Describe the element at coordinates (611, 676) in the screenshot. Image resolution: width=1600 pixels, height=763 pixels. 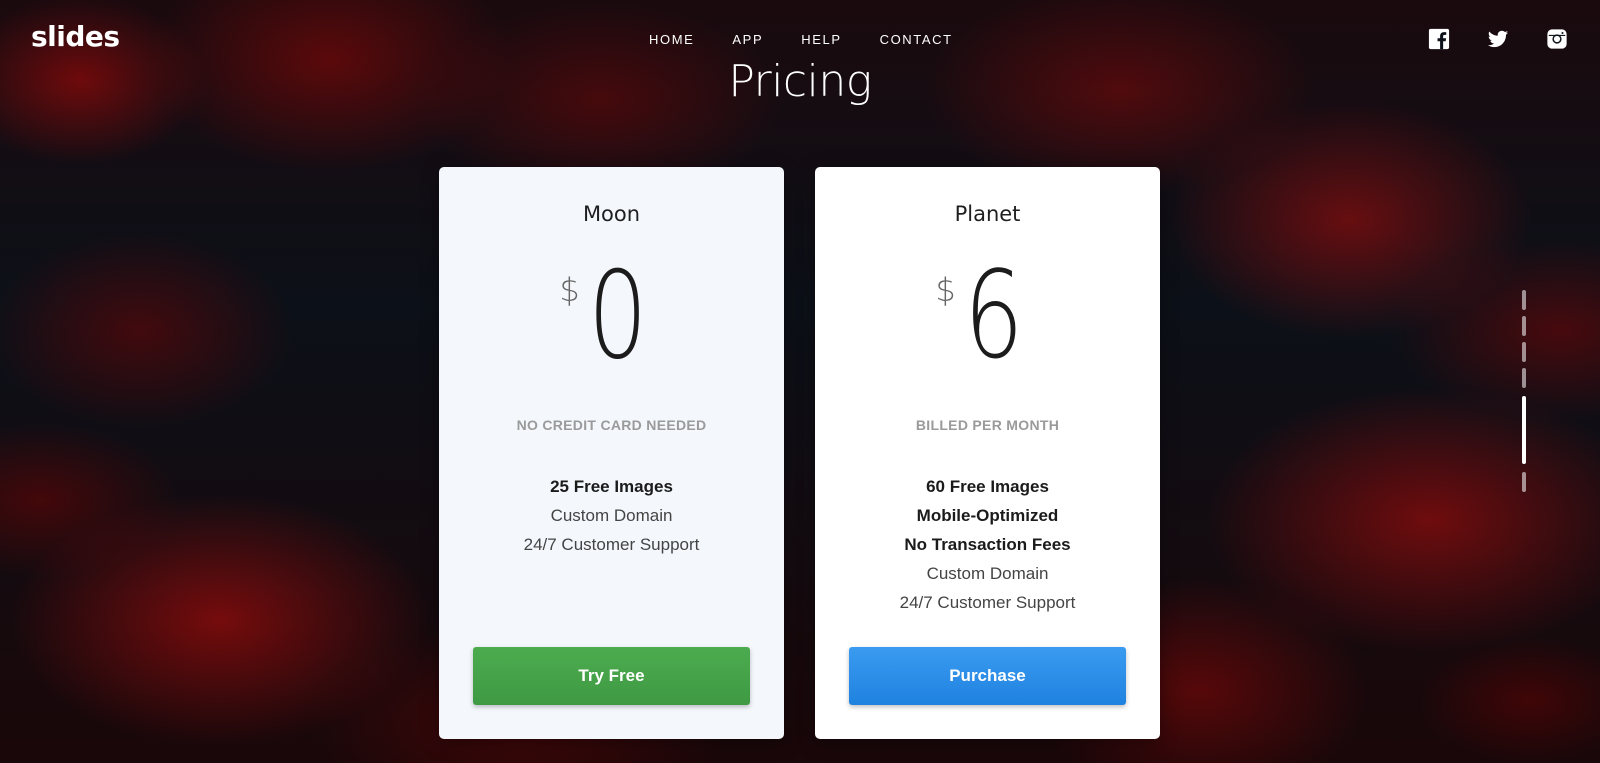
I see `try-free-button: Try Free` at that location.